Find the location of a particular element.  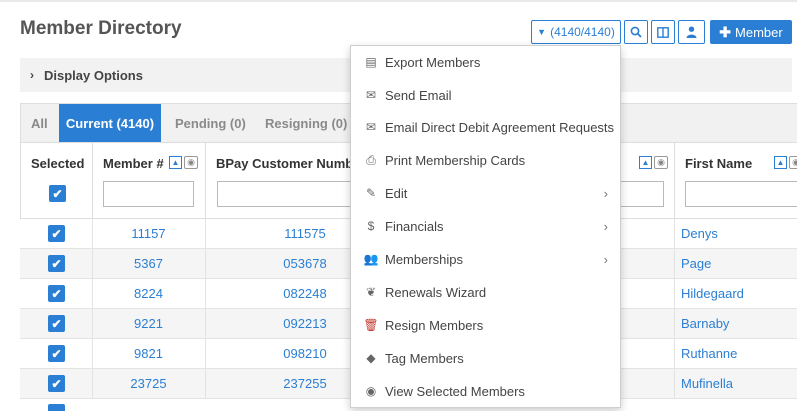

caret-down-icon: ▼ is located at coordinates (542, 32).